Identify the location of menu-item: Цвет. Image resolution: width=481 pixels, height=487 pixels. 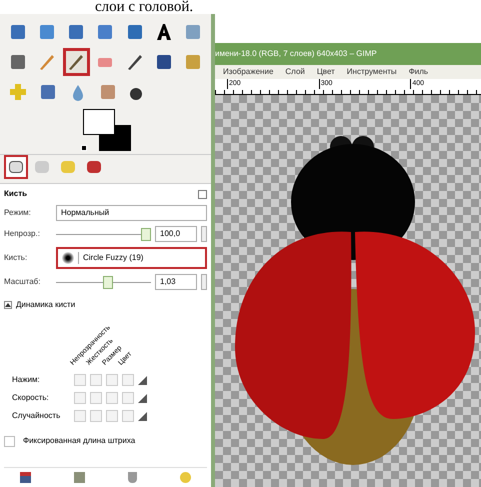
(325, 72).